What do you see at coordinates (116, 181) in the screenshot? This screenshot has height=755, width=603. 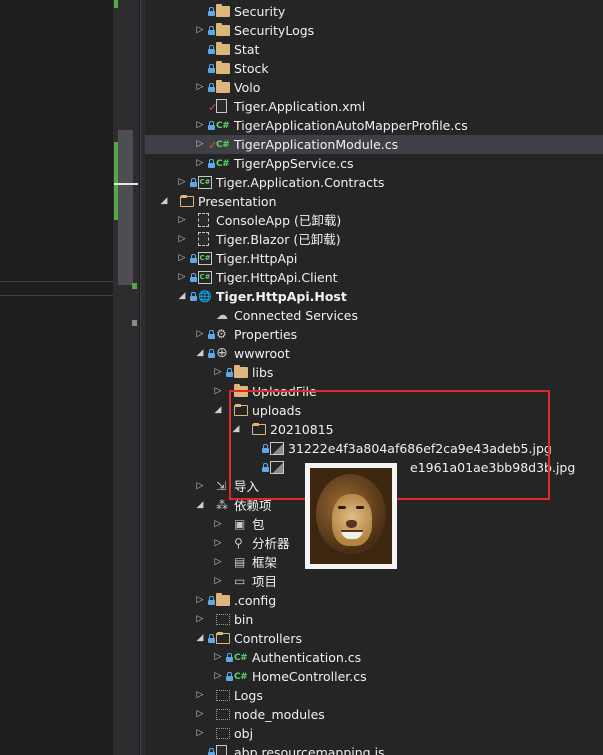 I see `scrollbar-change-marker` at bounding box center [116, 181].